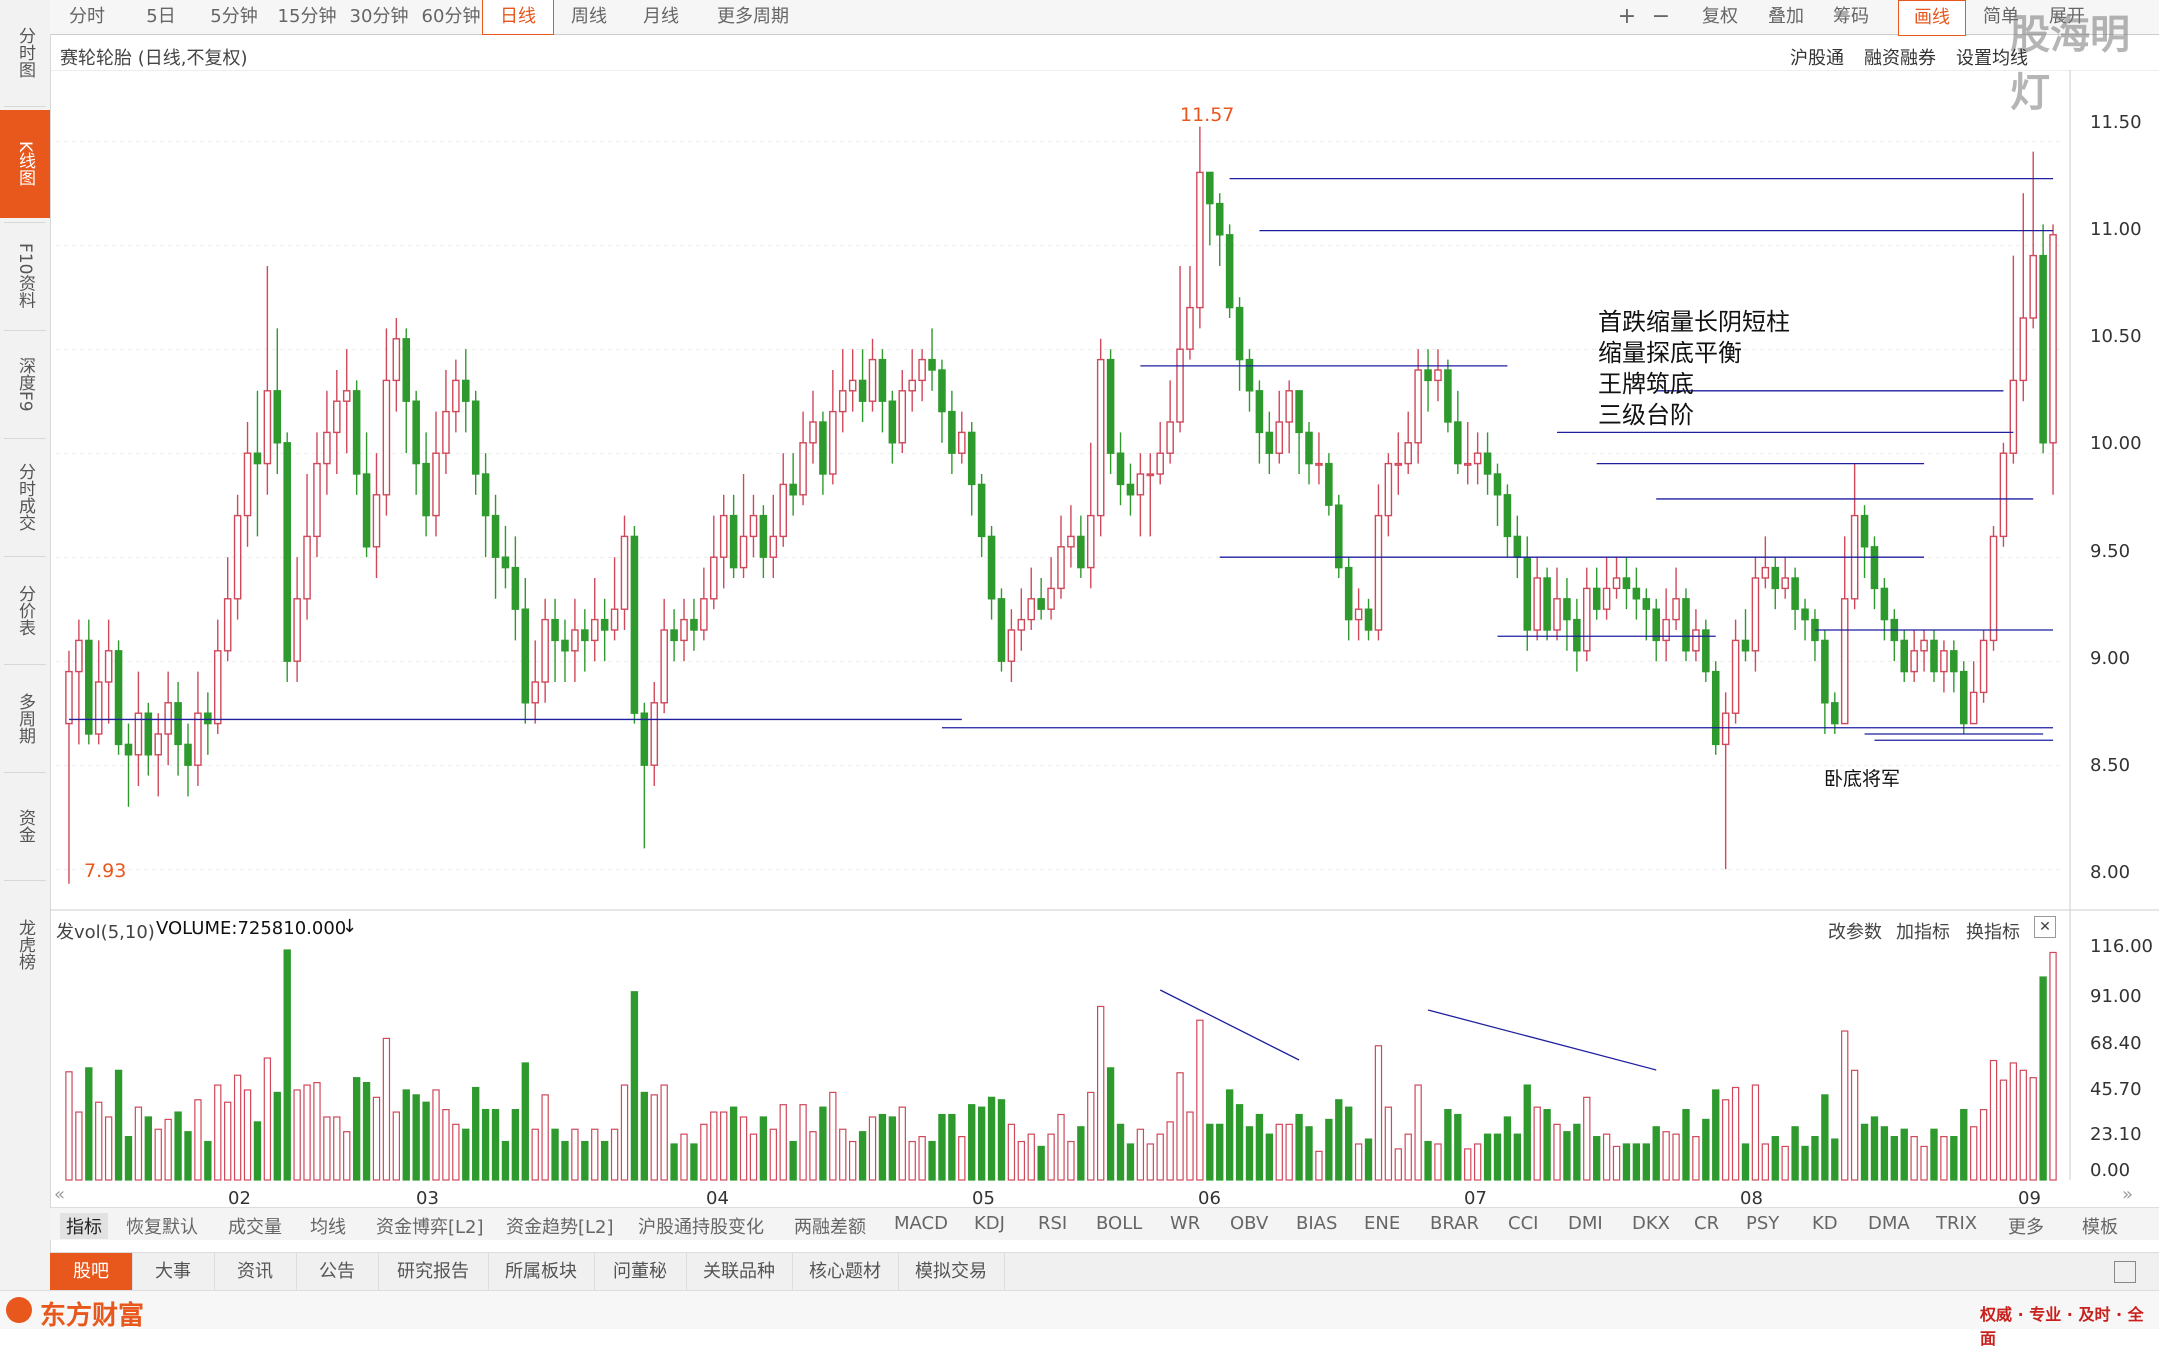 The image size is (2159, 1349). Describe the element at coordinates (1786, 17) in the screenshot. I see `overlay-button: 叠加` at that location.